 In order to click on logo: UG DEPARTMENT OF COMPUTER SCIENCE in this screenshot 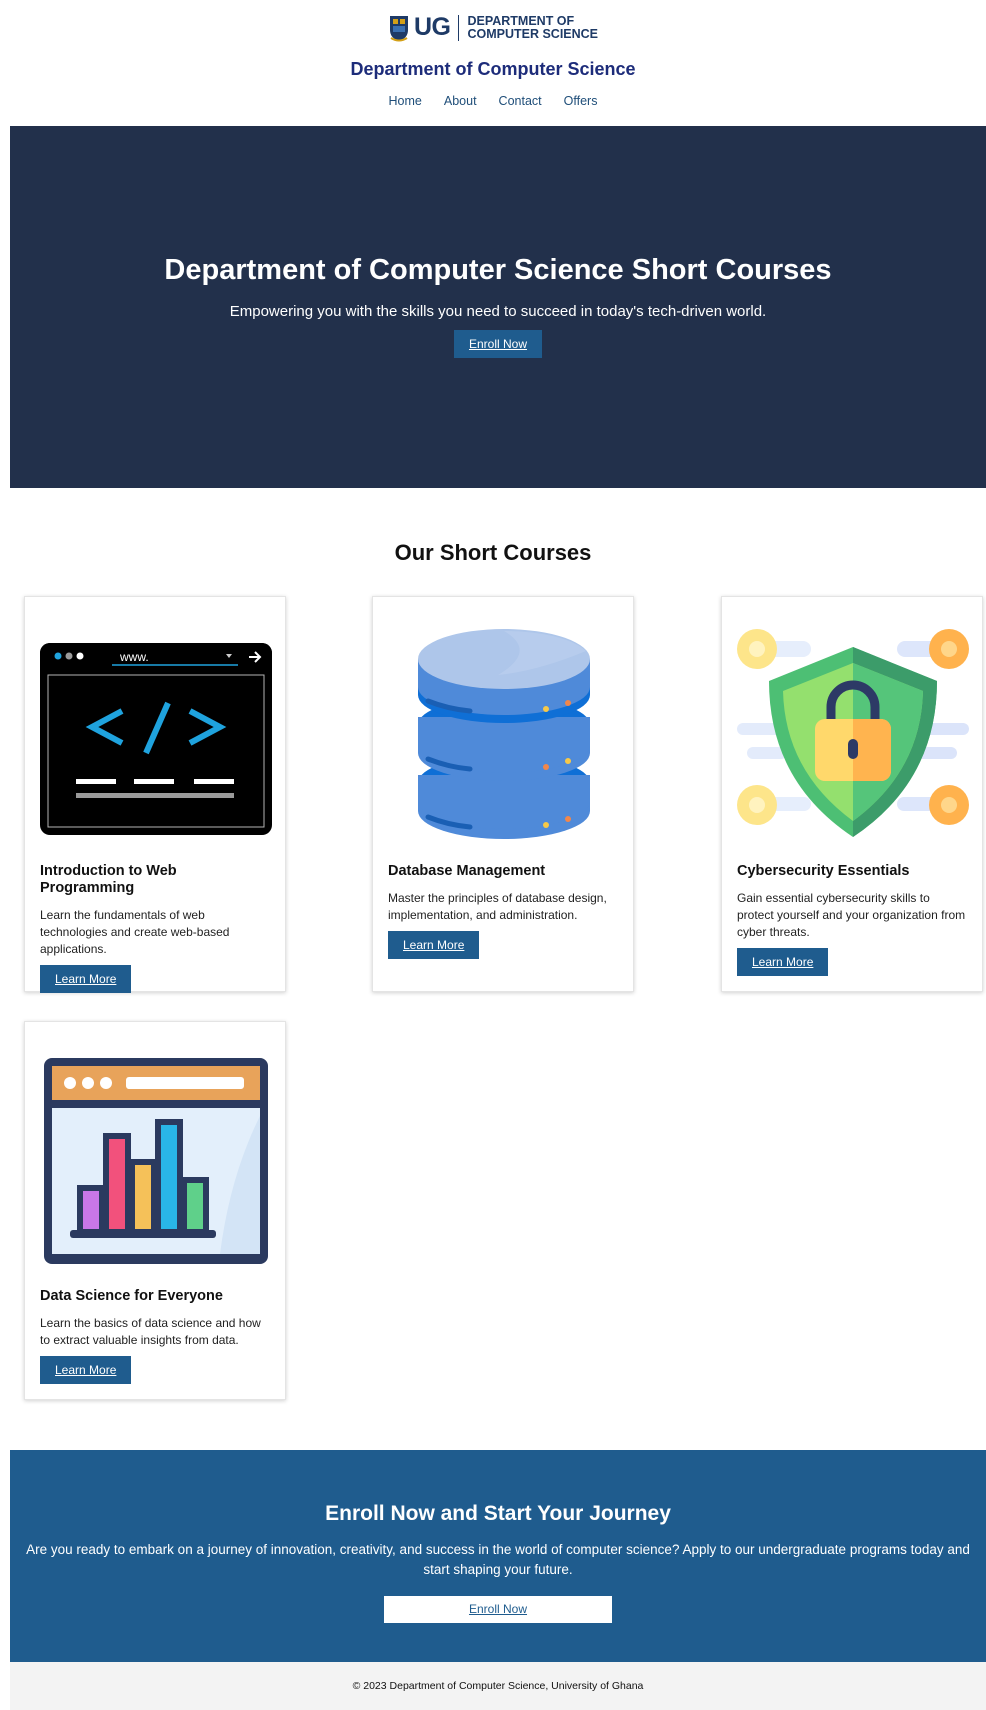, I will do `click(493, 22)`.